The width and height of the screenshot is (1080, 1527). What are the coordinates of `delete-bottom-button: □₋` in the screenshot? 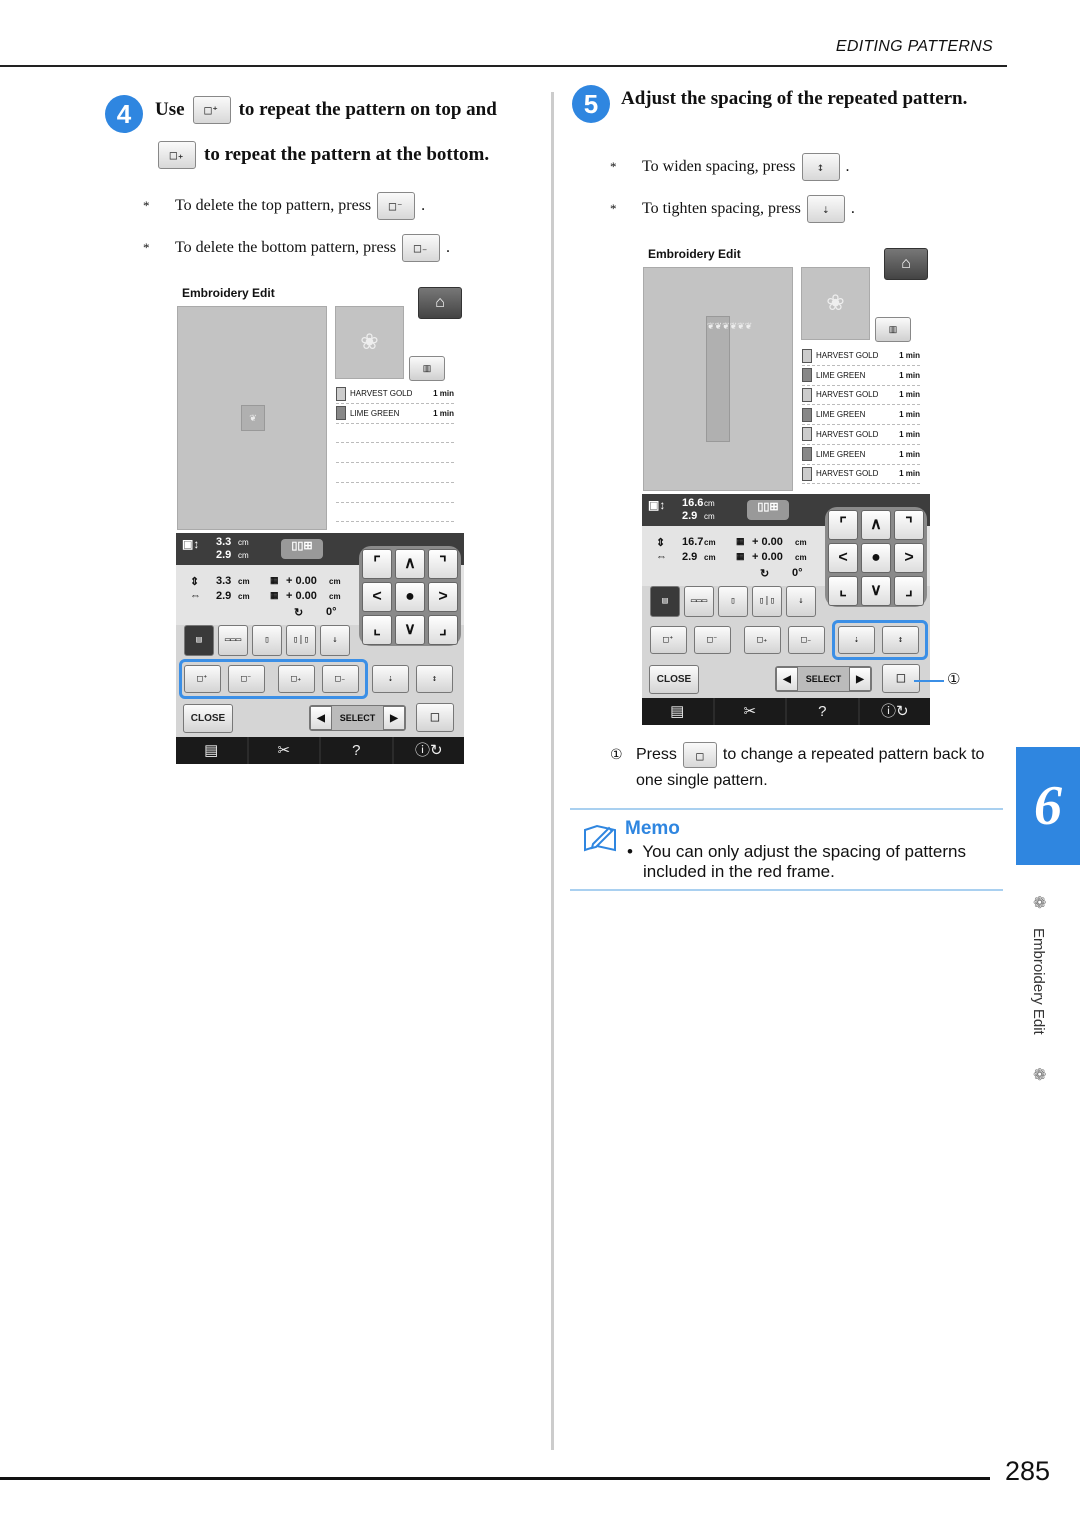 It's located at (806, 640).